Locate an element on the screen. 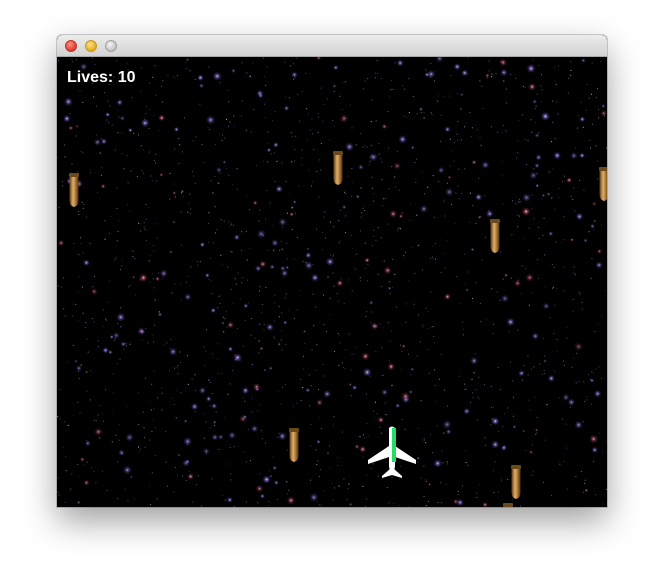 The width and height of the screenshot is (664, 586). zoom-button is located at coordinates (111, 46).